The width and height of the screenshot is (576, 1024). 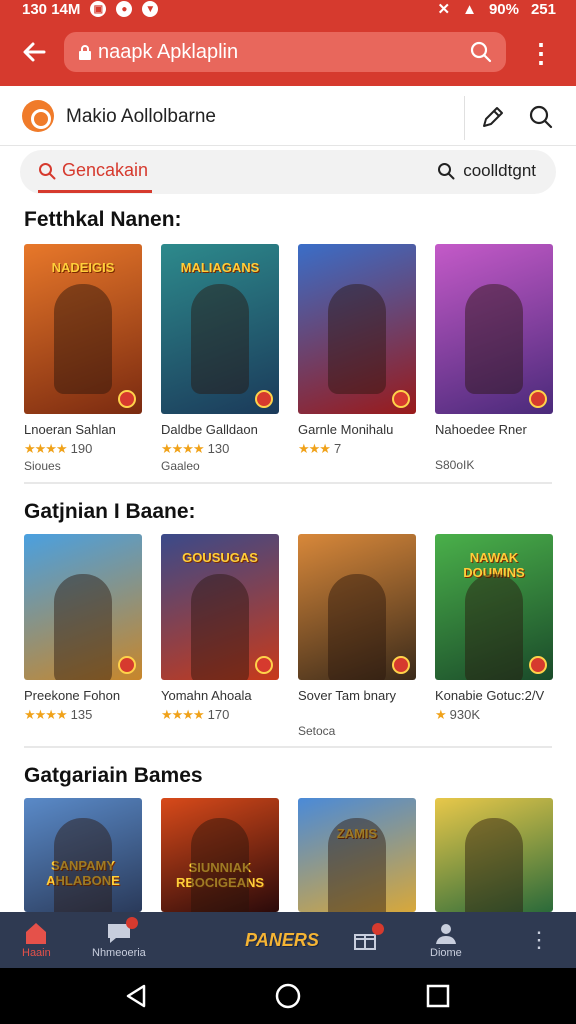 I want to click on signal-level: 251, so click(x=543, y=9).